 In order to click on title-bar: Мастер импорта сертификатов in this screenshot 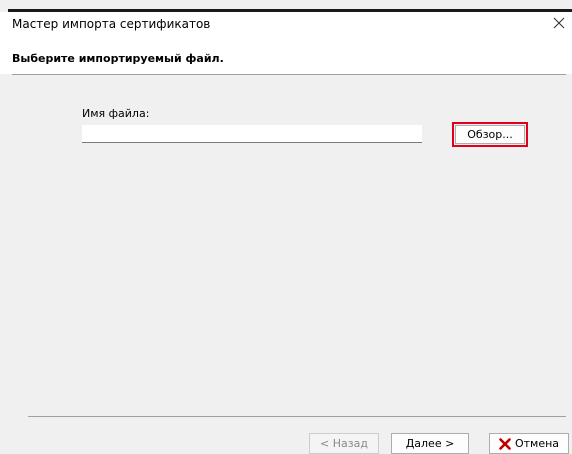, I will do `click(286, 24)`.